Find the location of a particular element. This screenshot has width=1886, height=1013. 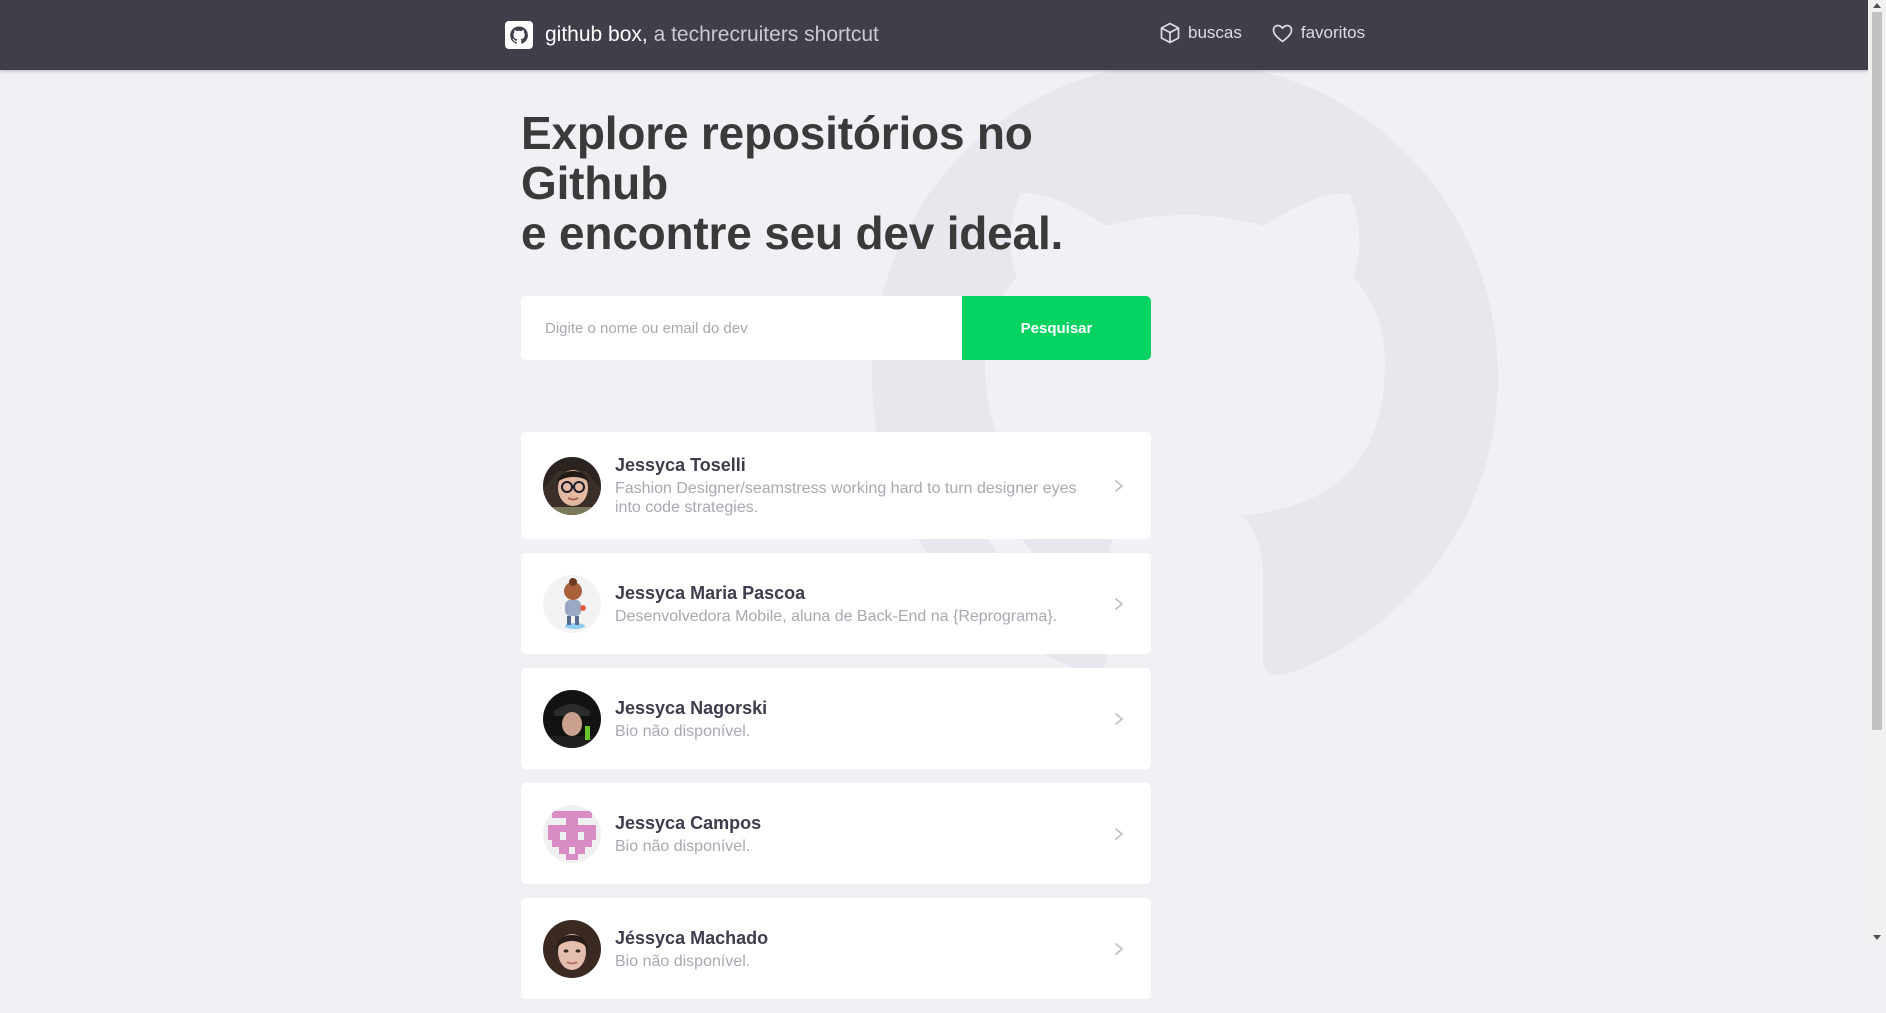

brand: github box, a techrecruiters shortcut is located at coordinates (692, 35).